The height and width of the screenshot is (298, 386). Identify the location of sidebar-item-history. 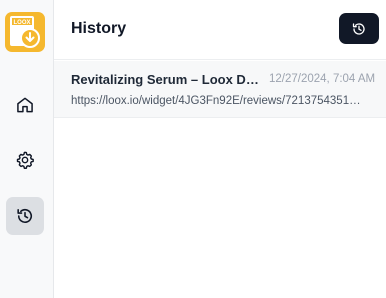
(25, 216).